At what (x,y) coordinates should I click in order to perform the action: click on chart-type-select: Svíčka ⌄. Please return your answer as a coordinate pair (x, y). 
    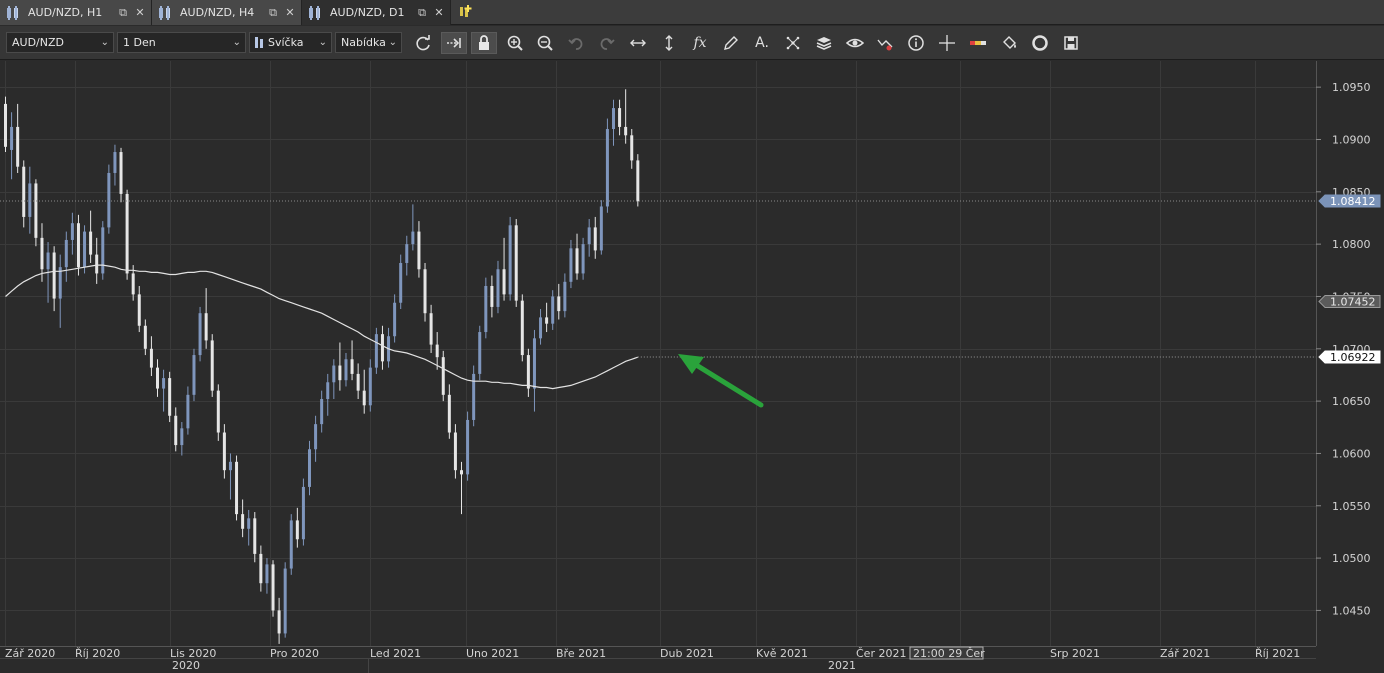
    Looking at the image, I should click on (290, 42).